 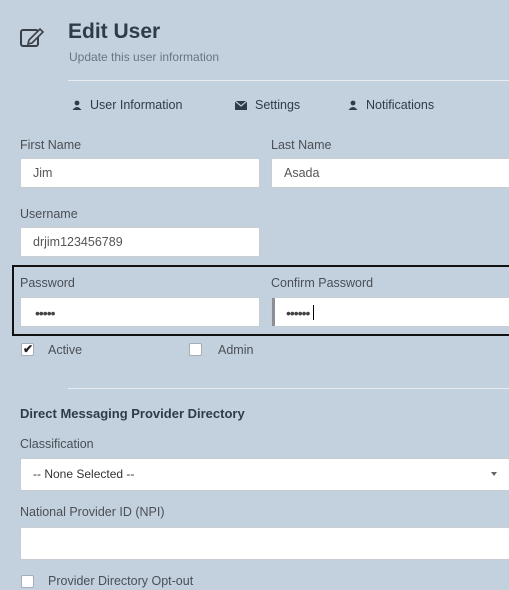 What do you see at coordinates (278, 105) in the screenshot?
I see `tab-label: Settings` at bounding box center [278, 105].